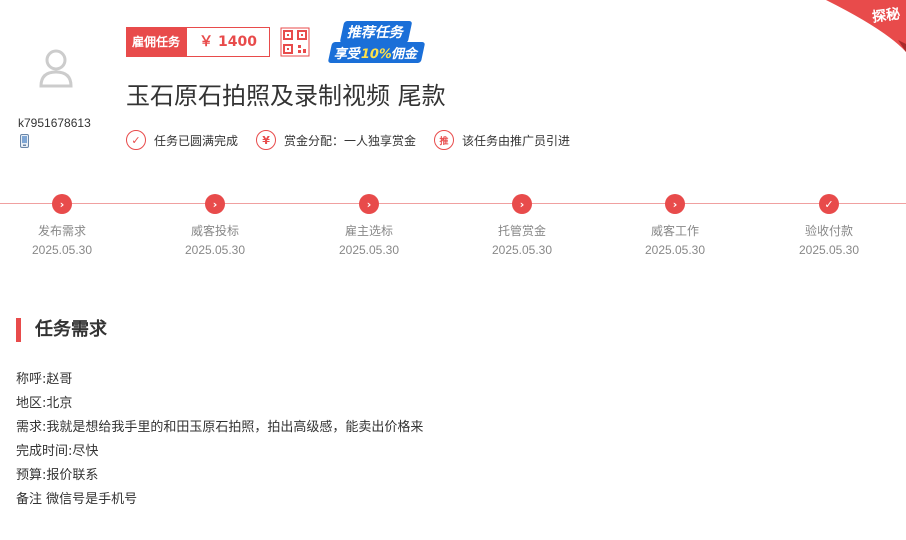  What do you see at coordinates (57, 475) in the screenshot?
I see `req-line: 预算:报价联系` at bounding box center [57, 475].